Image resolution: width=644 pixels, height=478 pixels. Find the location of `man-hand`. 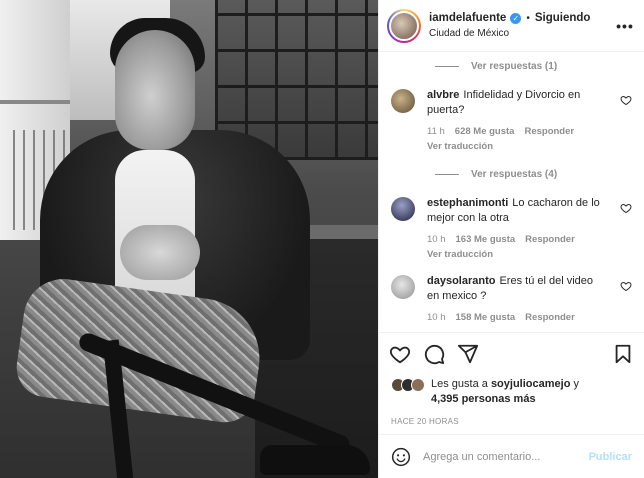

man-hand is located at coordinates (160, 252).